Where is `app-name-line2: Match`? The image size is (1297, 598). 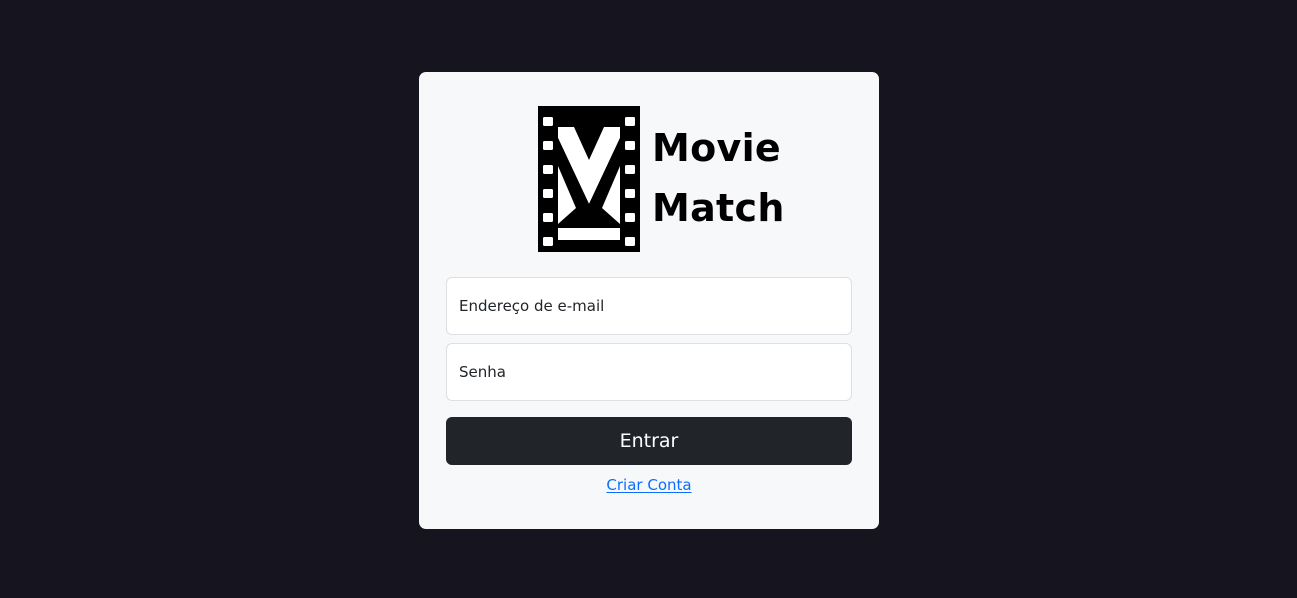 app-name-line2: Match is located at coordinates (718, 208).